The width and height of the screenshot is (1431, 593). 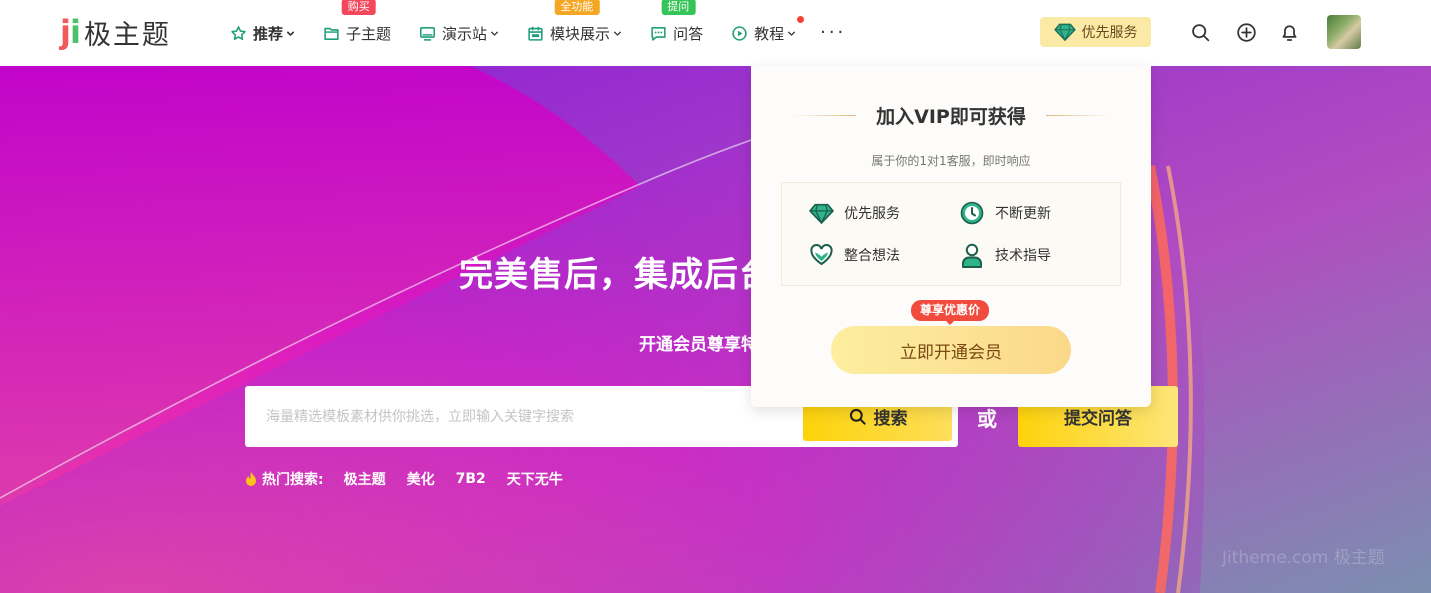 I want to click on vip-feature: 技术指导, so click(x=1005, y=255).